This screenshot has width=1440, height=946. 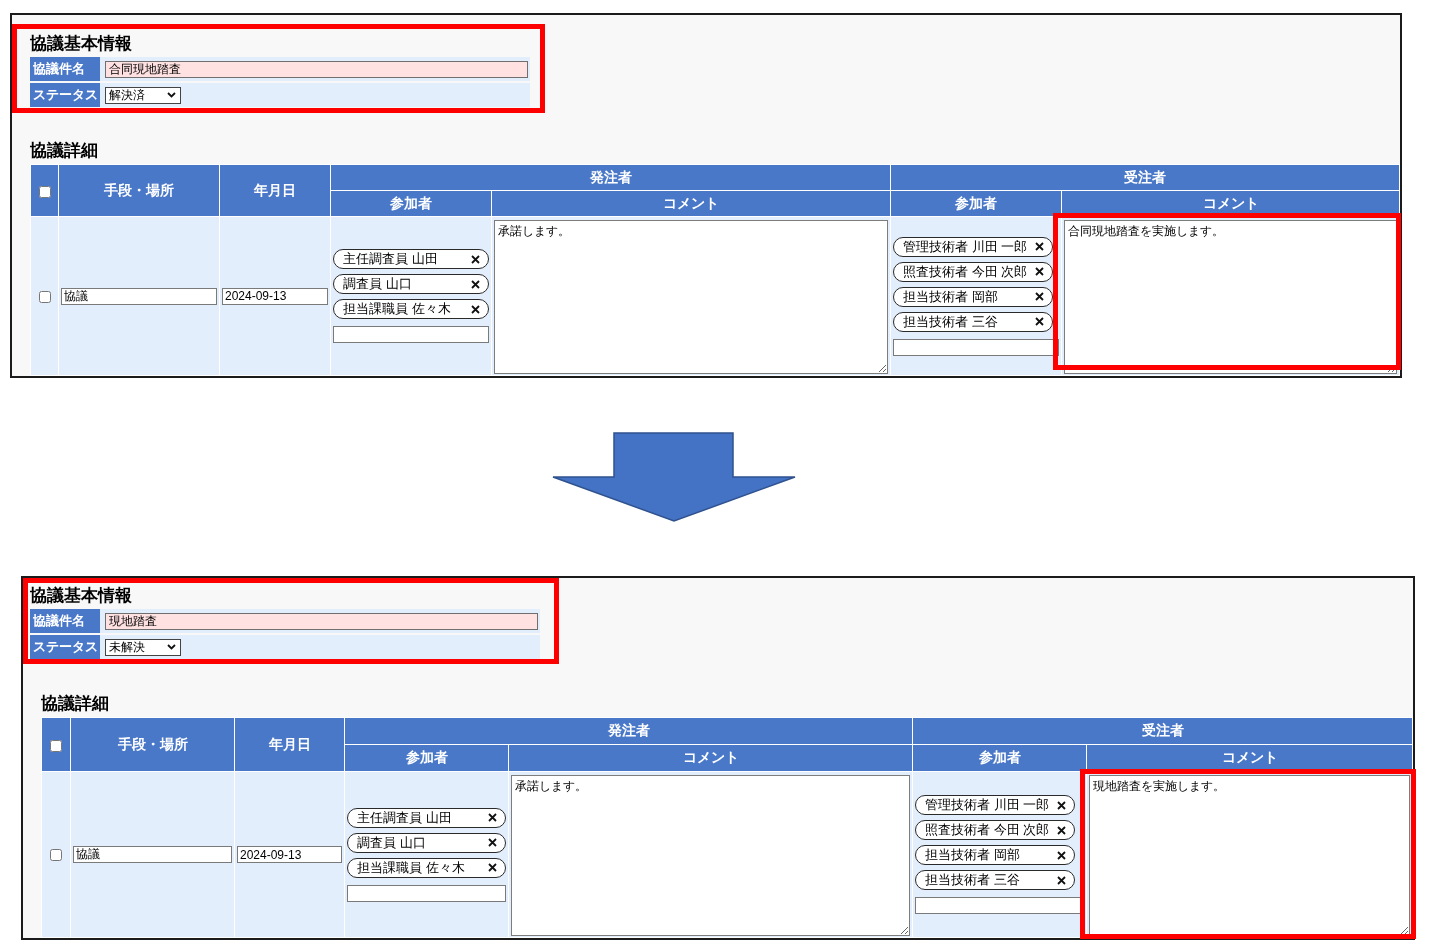 I want to click on status-select: 解決済, so click(x=143, y=95).